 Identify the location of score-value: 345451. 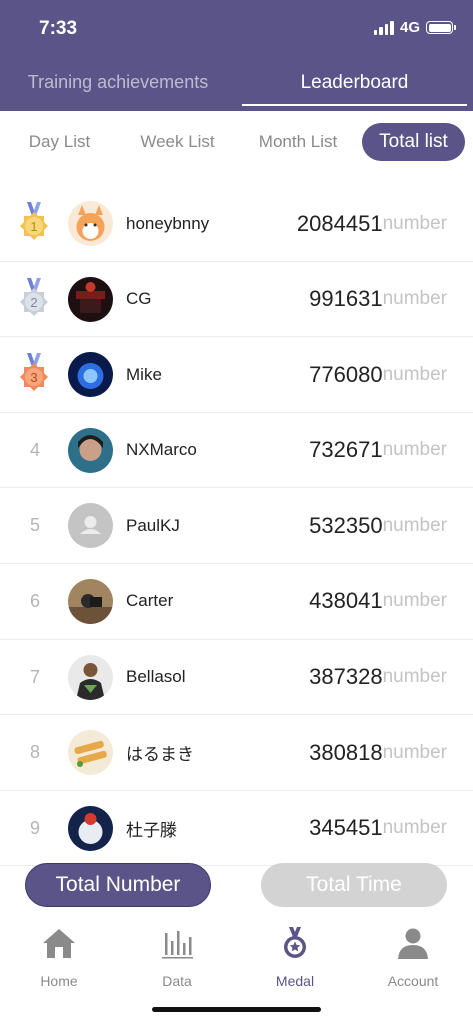
(346, 828).